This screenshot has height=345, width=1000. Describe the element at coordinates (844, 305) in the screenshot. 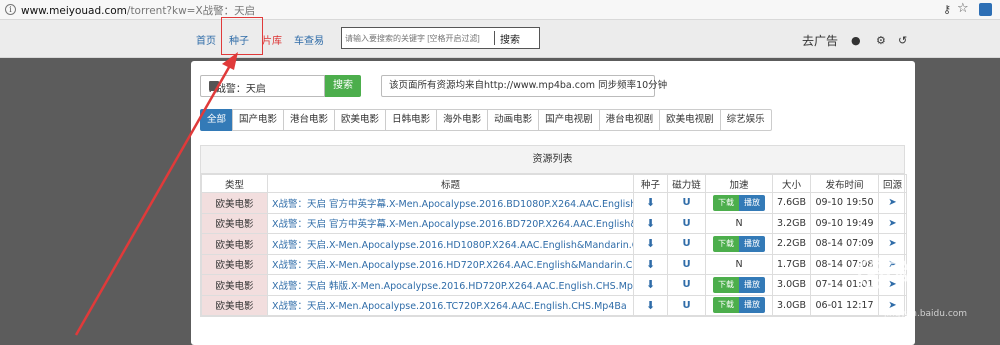

I see `row-time: 06-01 12:17` at that location.